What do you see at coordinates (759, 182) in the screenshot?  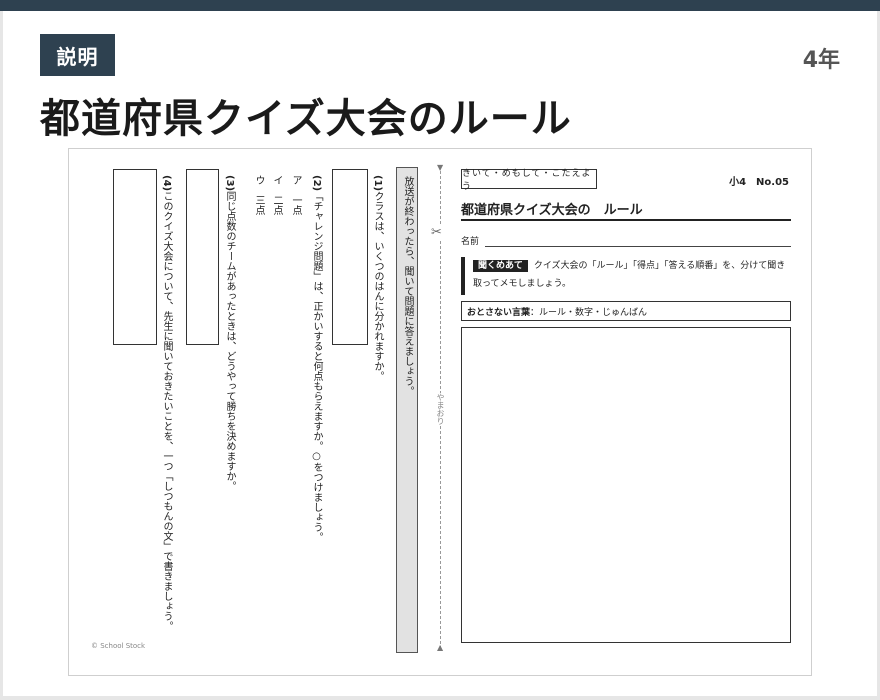 I see `sheet-number: 小4 No.05` at bounding box center [759, 182].